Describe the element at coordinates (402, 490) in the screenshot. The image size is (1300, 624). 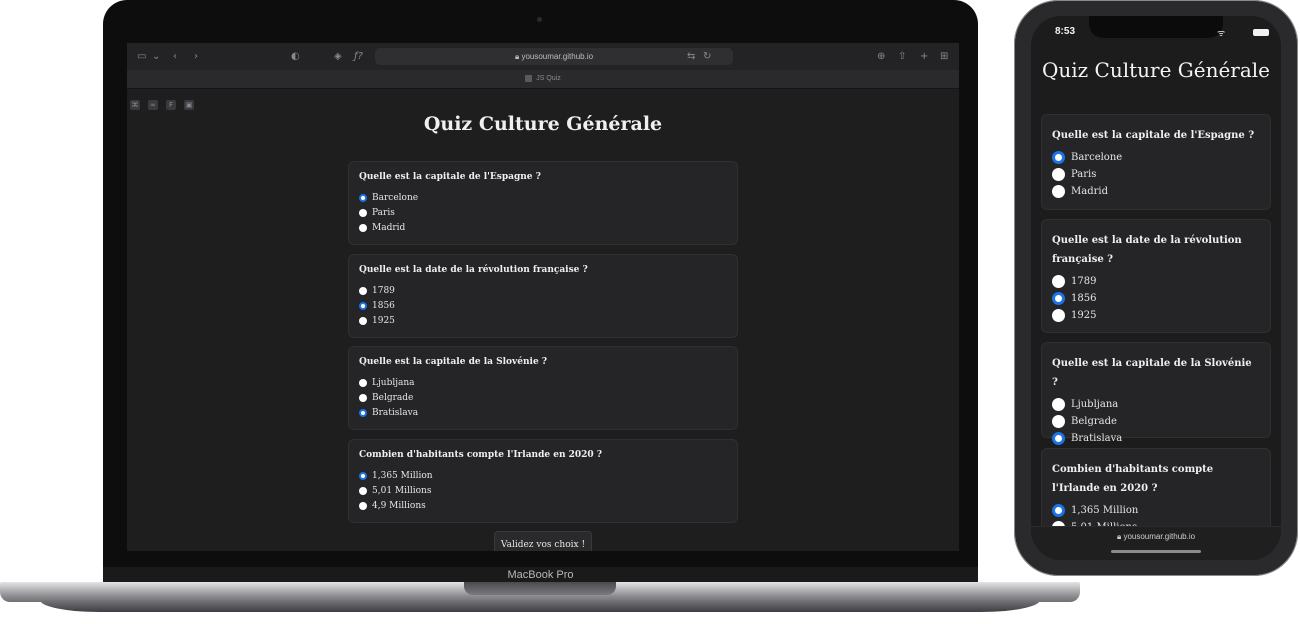
I see `option-label: 5,01 Millions` at that location.